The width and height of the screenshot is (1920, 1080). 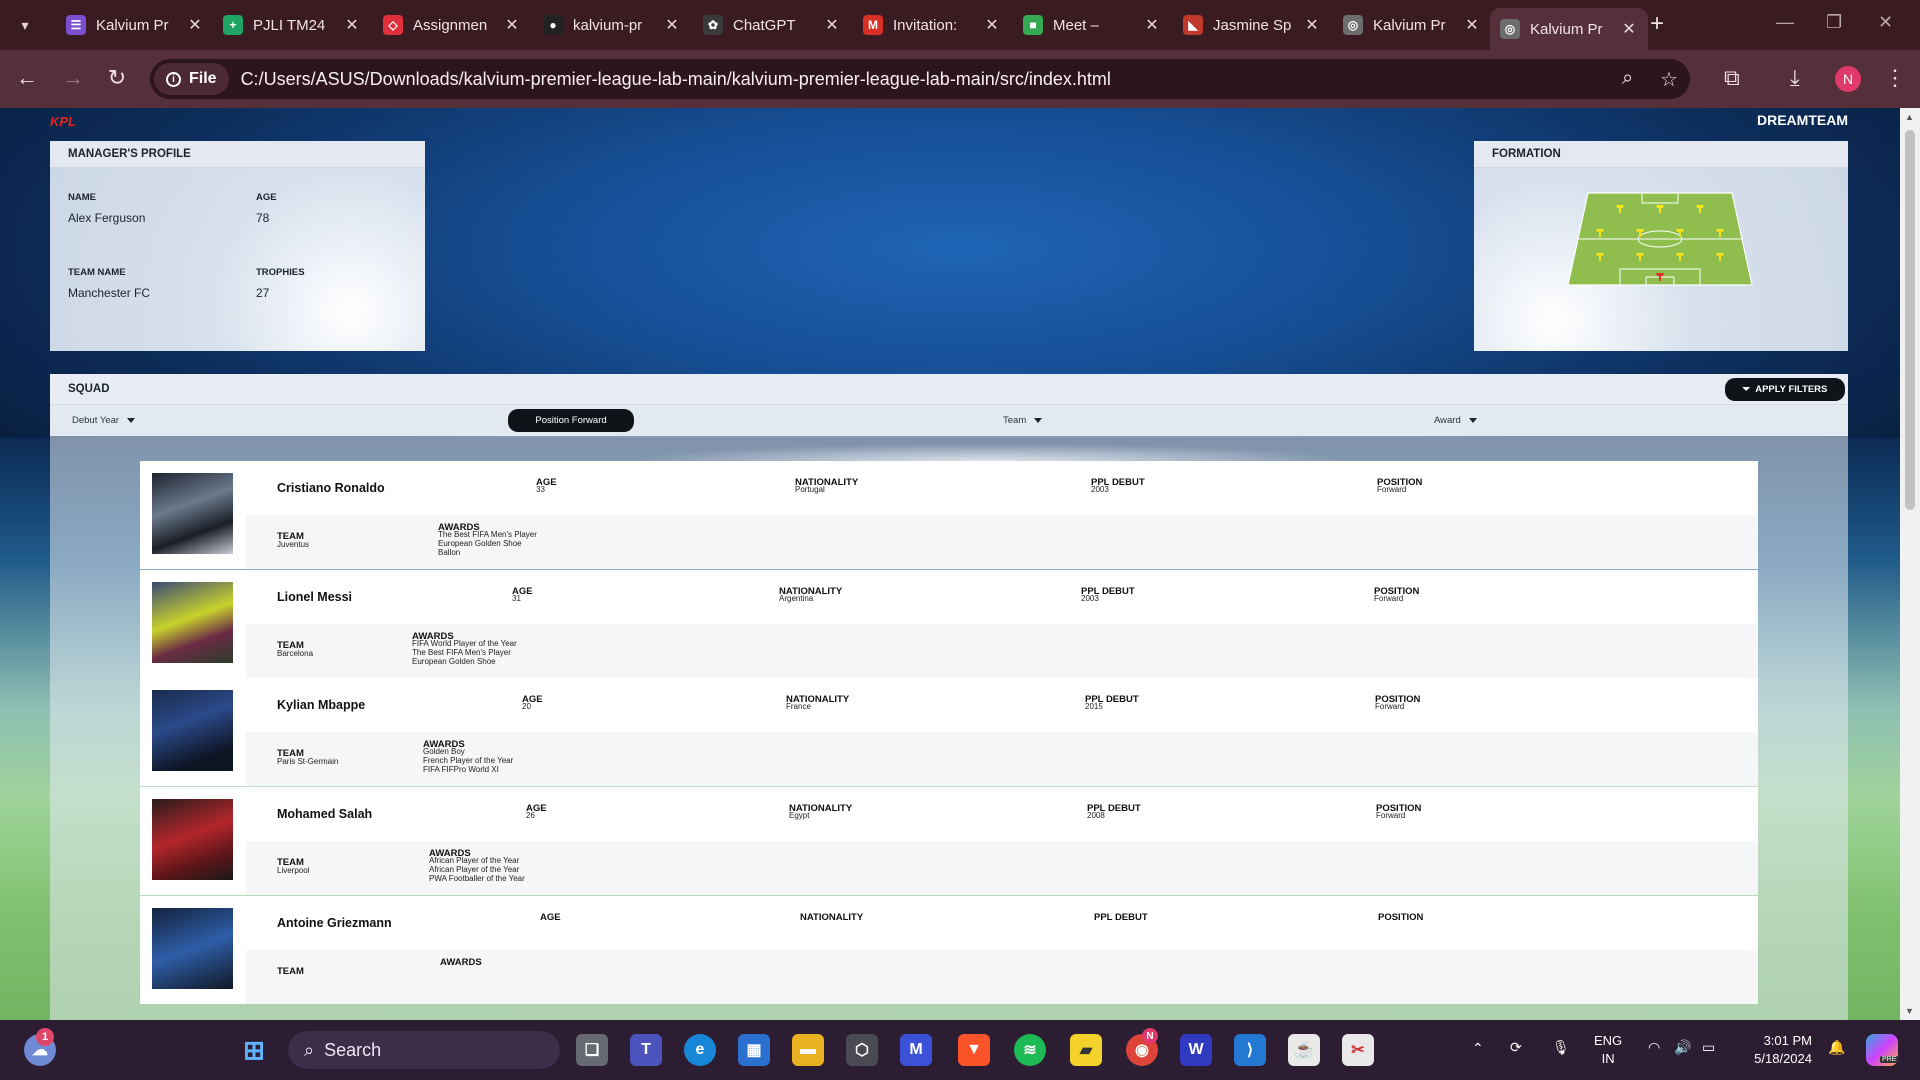 What do you see at coordinates (452, 25) in the screenshot?
I see `browser-tab: ◇ Assignmen ✕` at bounding box center [452, 25].